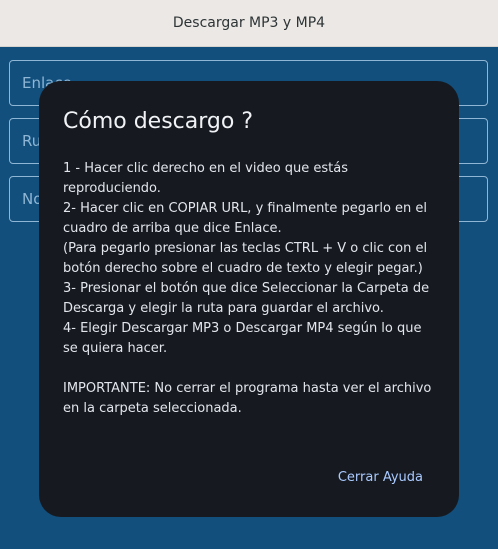 The image size is (498, 549). I want to click on window-title: Descargar MP3 y MP4, so click(249, 23).